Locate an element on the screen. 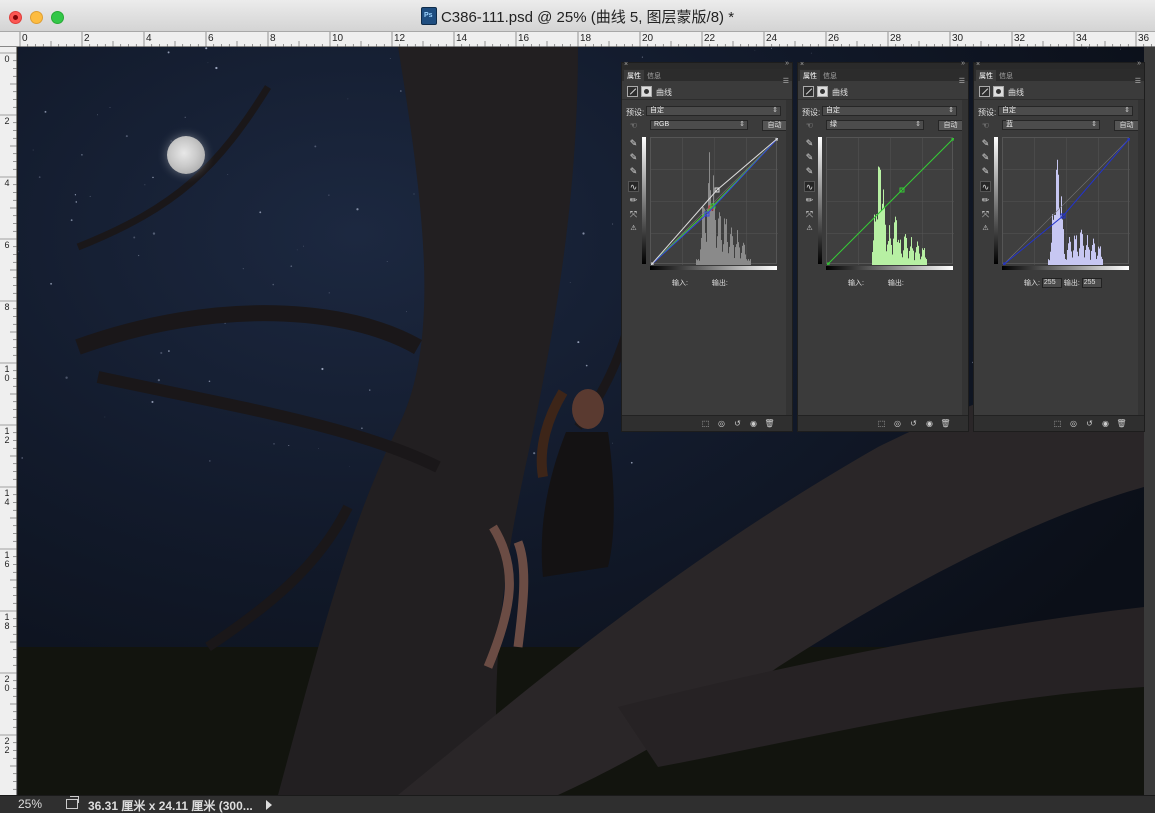  horizontal-ruler: 0 2 4 6 8 10 12 14 16 18 20 22 24 26 28 30 32 34 36 is located at coordinates (577, 39).